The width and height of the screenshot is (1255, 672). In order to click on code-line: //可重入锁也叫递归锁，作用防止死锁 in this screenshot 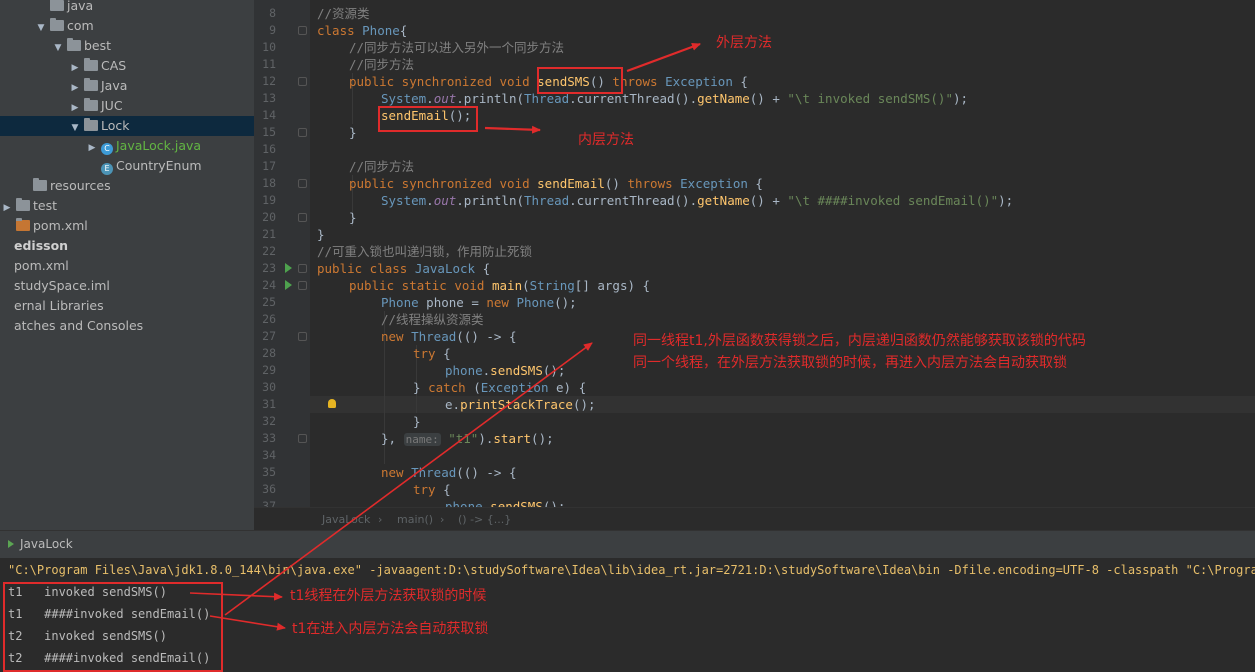, I will do `click(424, 251)`.